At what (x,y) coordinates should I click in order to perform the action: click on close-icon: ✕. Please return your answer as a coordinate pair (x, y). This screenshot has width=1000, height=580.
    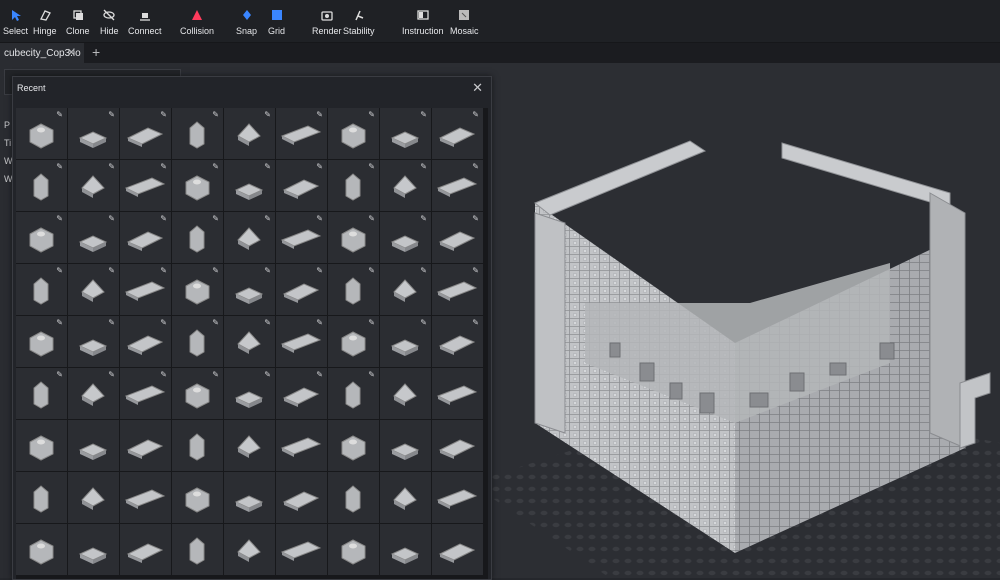
    Looking at the image, I should click on (477, 88).